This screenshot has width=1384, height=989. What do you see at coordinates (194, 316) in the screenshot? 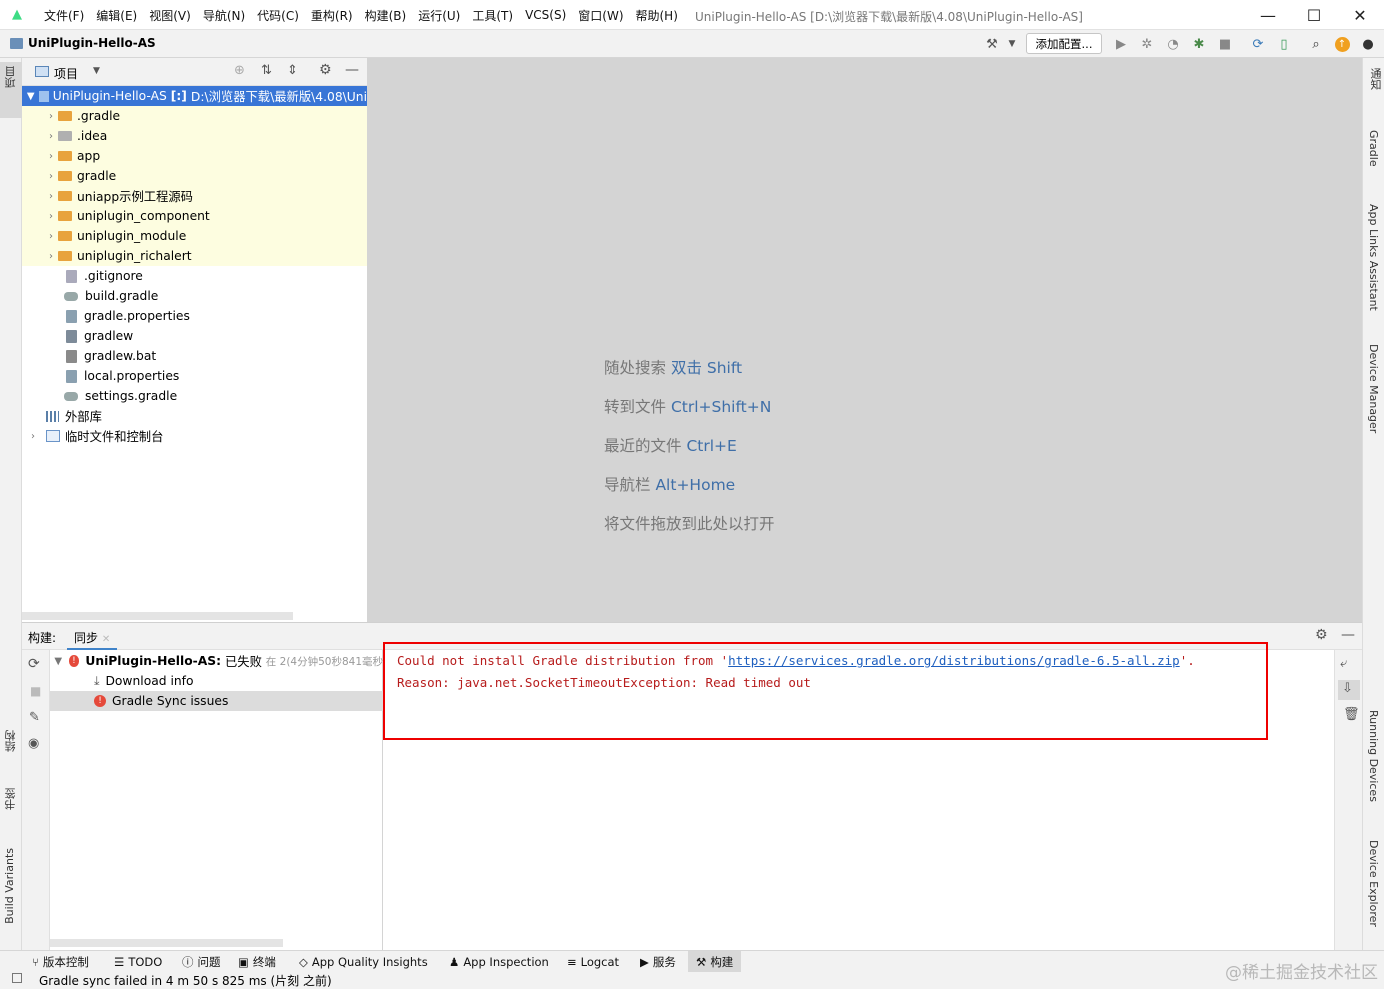
I see `tree-file: gradle.properties` at bounding box center [194, 316].